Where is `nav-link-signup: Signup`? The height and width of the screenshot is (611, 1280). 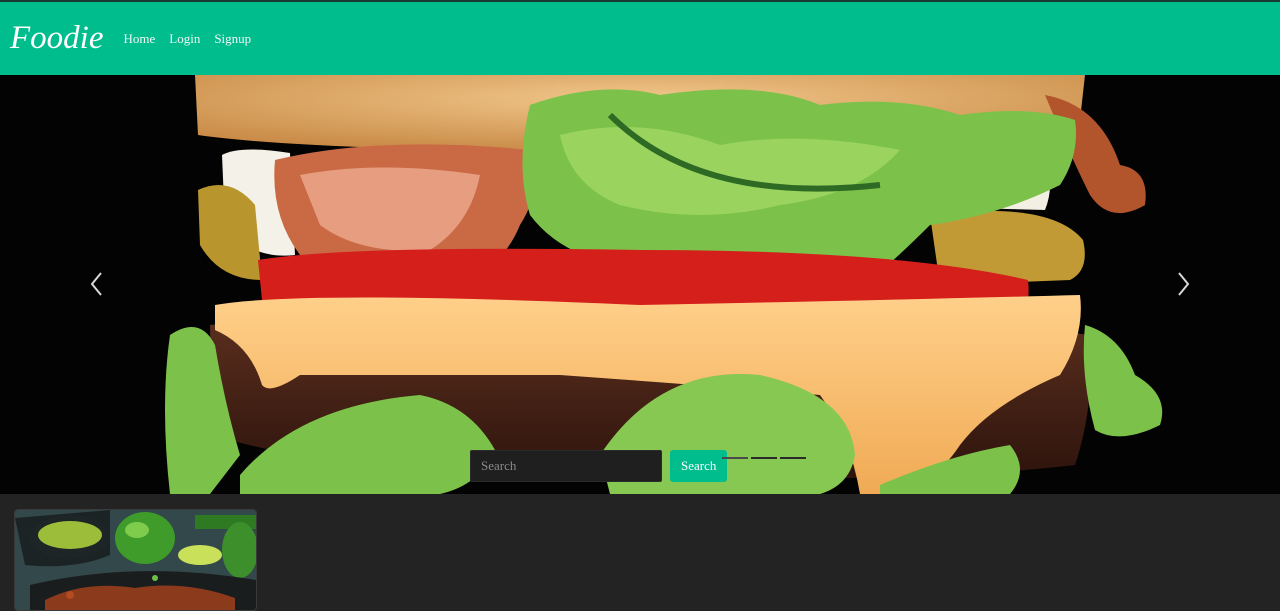
nav-link-signup: Signup is located at coordinates (232, 39).